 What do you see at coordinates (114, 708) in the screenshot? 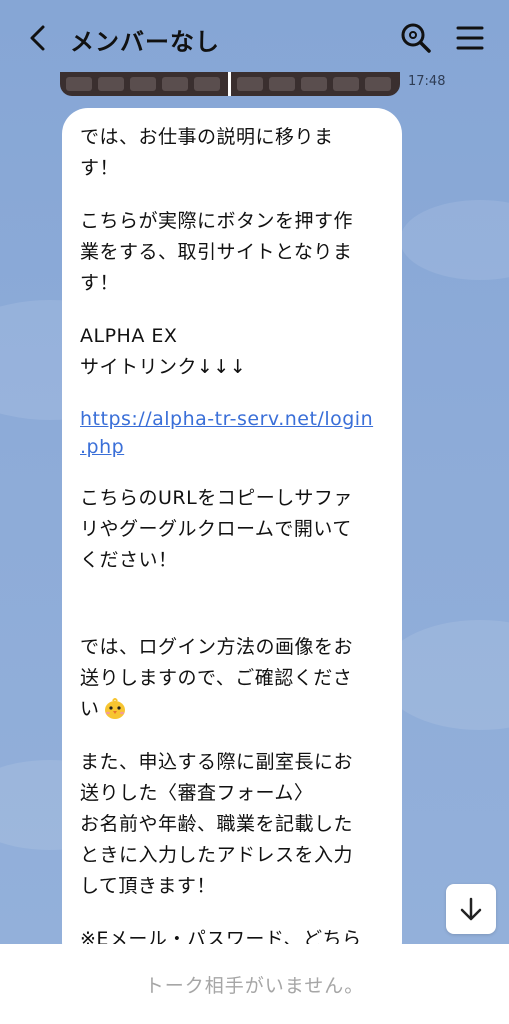
I see `chick-emoji-icon` at bounding box center [114, 708].